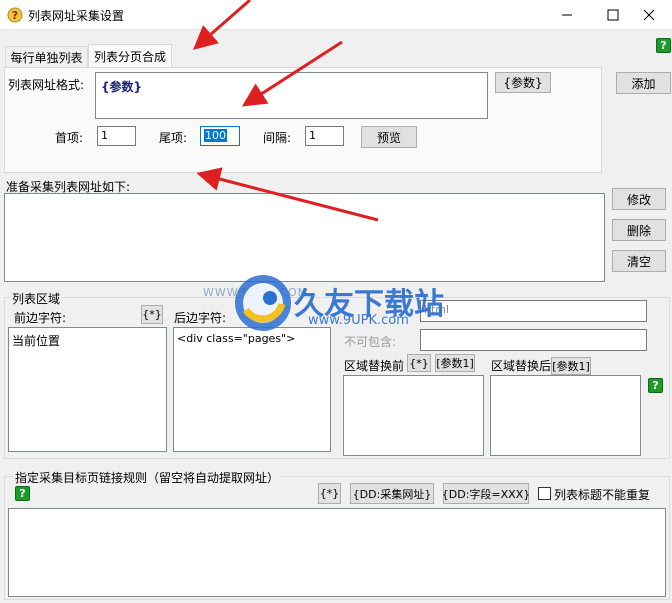 Image resolution: width=672 pixels, height=603 pixels. What do you see at coordinates (285, 111) in the screenshot?
I see `annotation-arrows` at bounding box center [285, 111].